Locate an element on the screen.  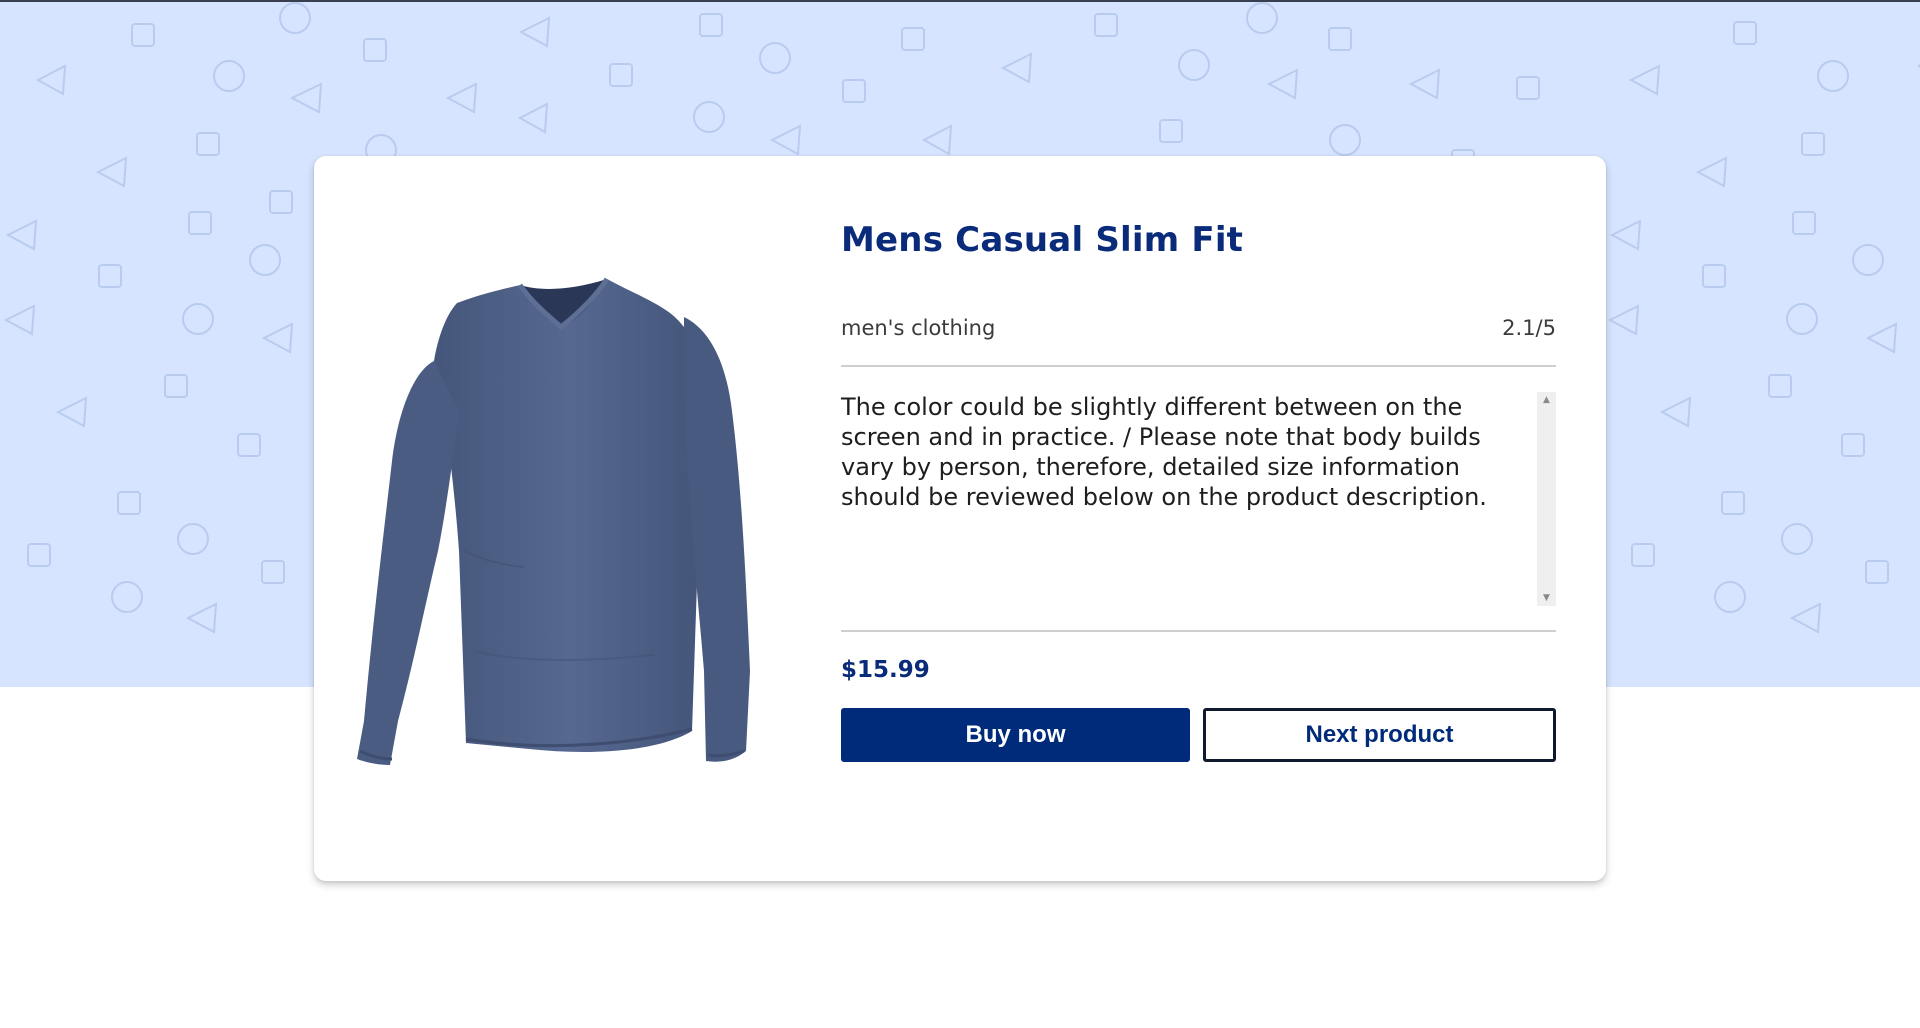
product-meta-row: men's clothing 2.1/5 is located at coordinates (1198, 328).